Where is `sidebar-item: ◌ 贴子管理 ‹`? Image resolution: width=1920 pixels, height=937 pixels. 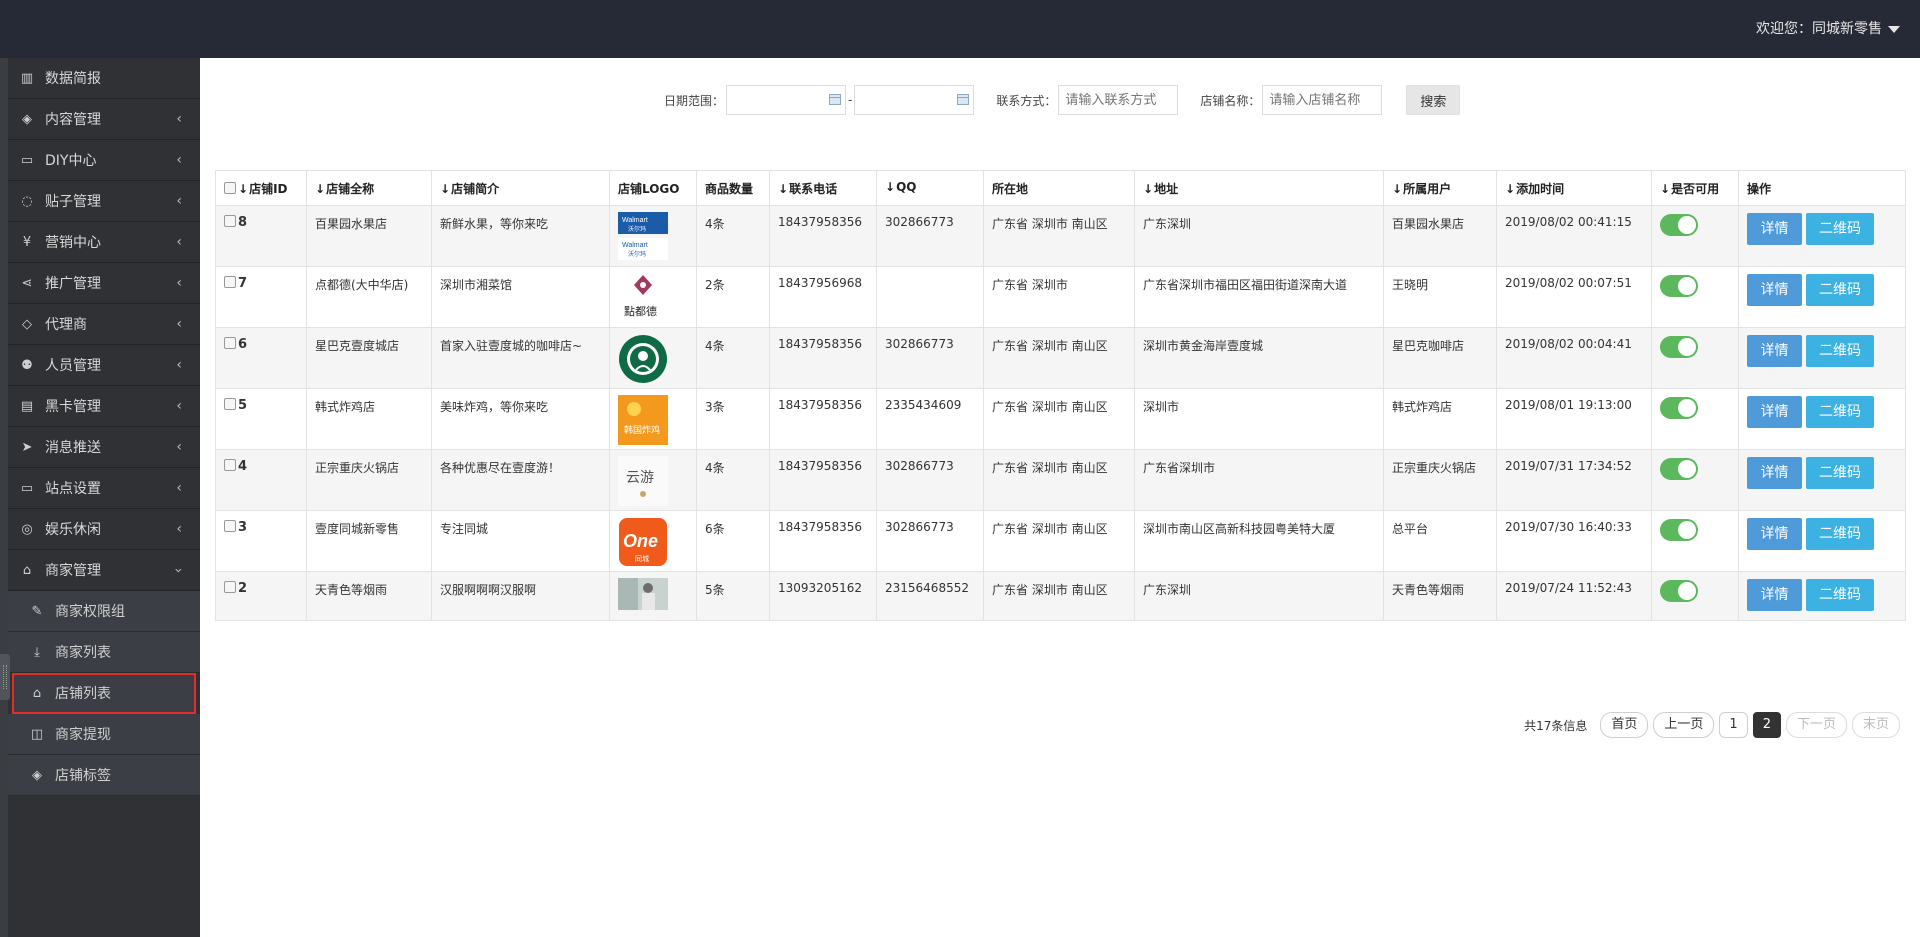
sidebar-item: ◌ 贴子管理 ‹ is located at coordinates (100, 201).